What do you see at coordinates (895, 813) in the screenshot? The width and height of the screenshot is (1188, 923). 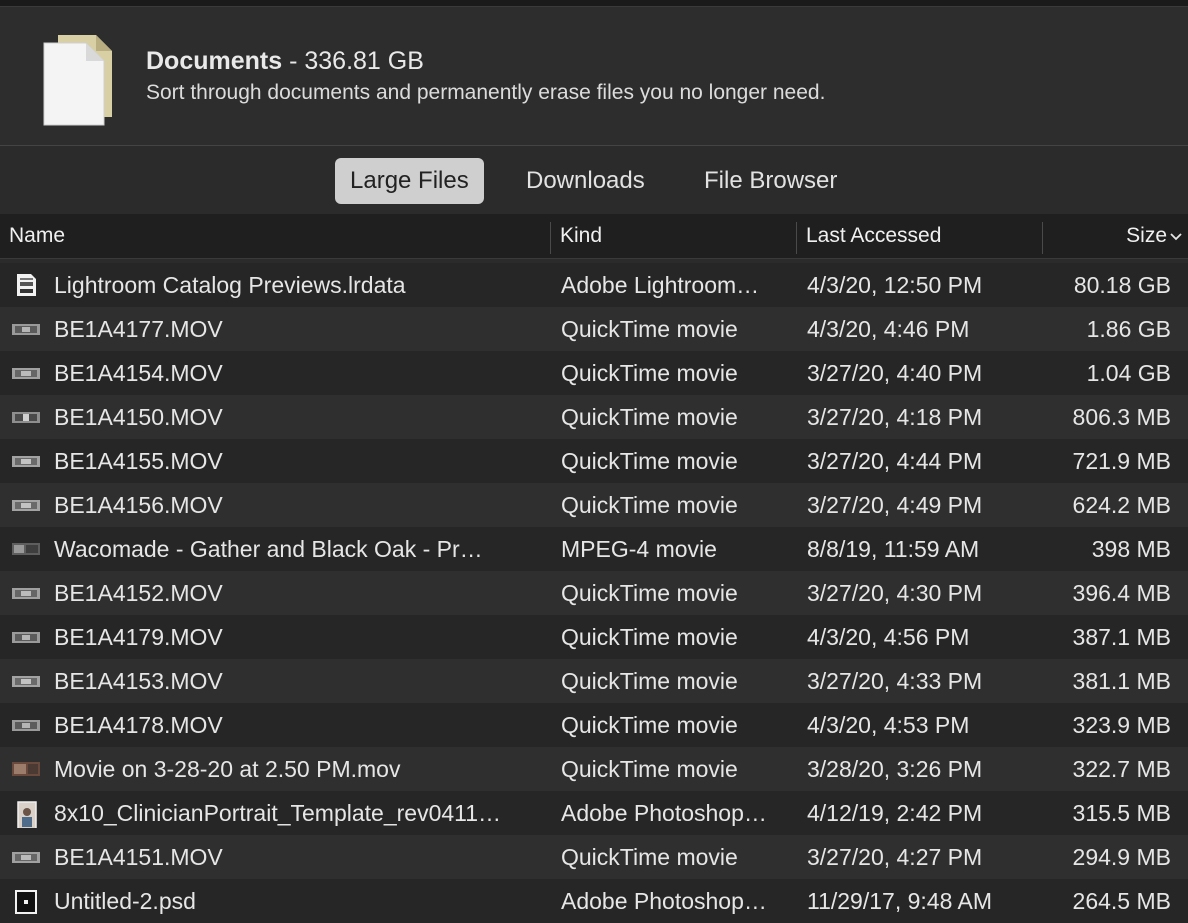 I see `file-last-accessed: 4/12/19, 2:42 PM` at bounding box center [895, 813].